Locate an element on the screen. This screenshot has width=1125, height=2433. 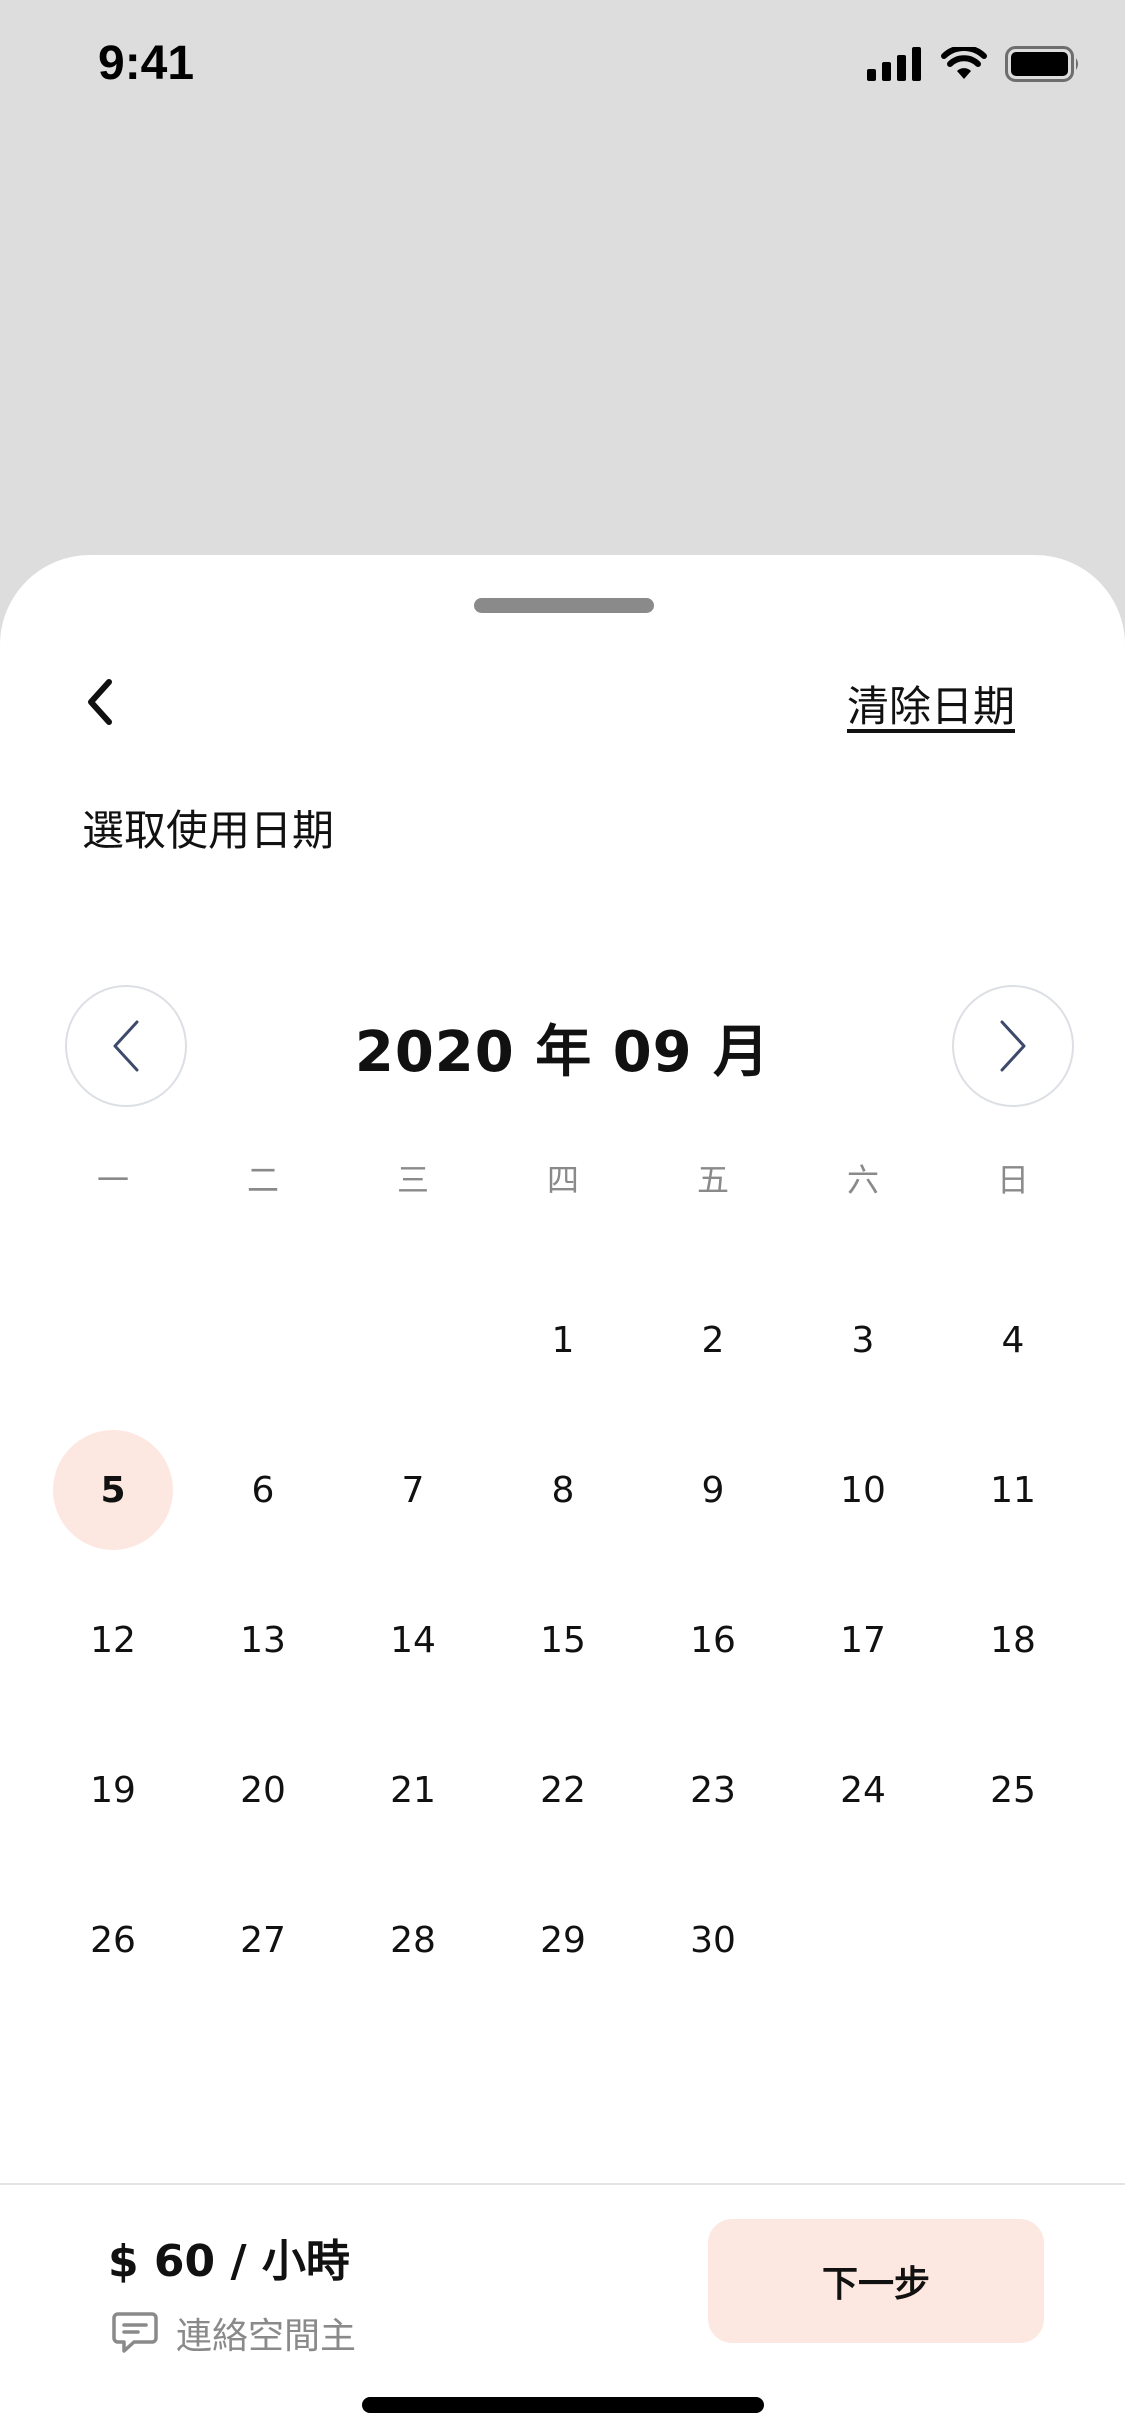
calendar-day: 19 is located at coordinates (113, 1790).